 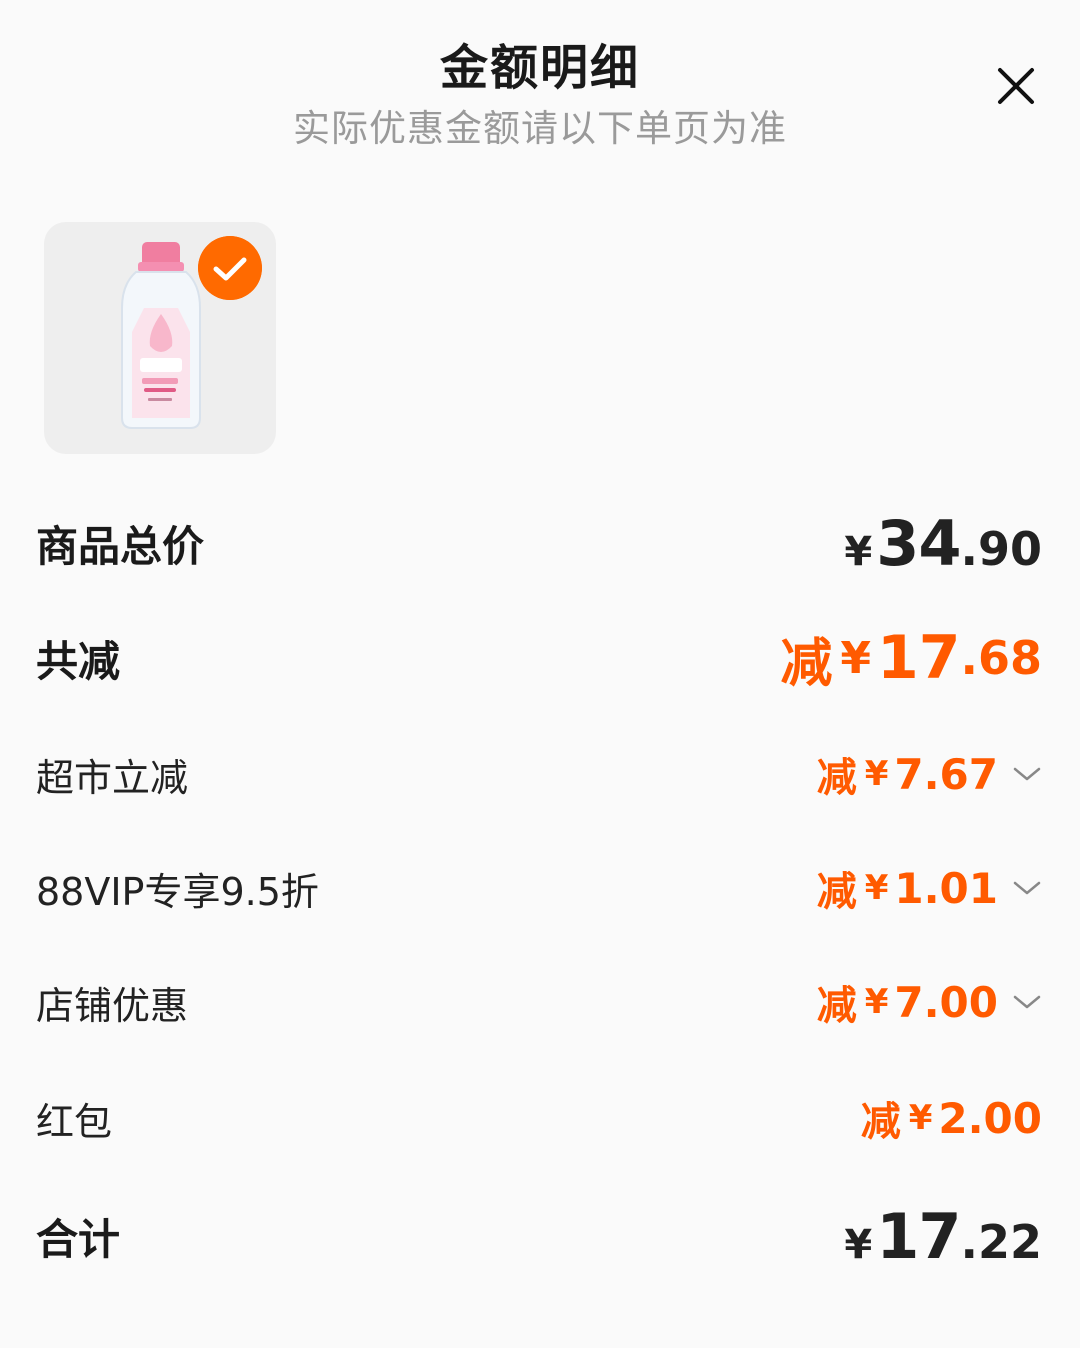 What do you see at coordinates (1016, 86) in the screenshot?
I see `close-icon` at bounding box center [1016, 86].